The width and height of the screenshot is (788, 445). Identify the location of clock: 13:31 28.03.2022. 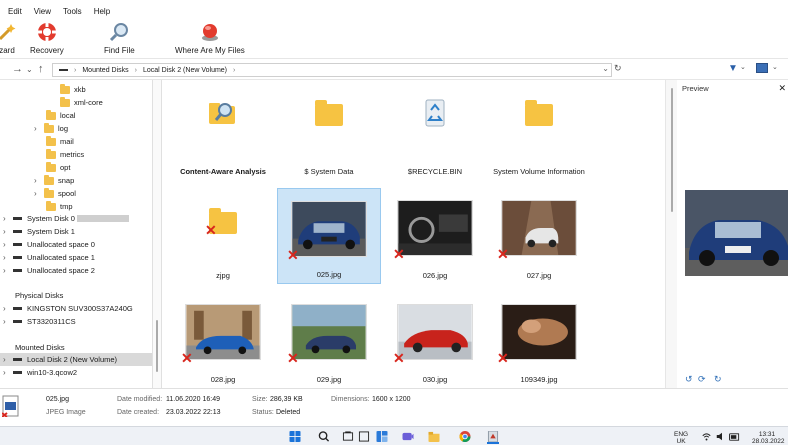
(768, 438).